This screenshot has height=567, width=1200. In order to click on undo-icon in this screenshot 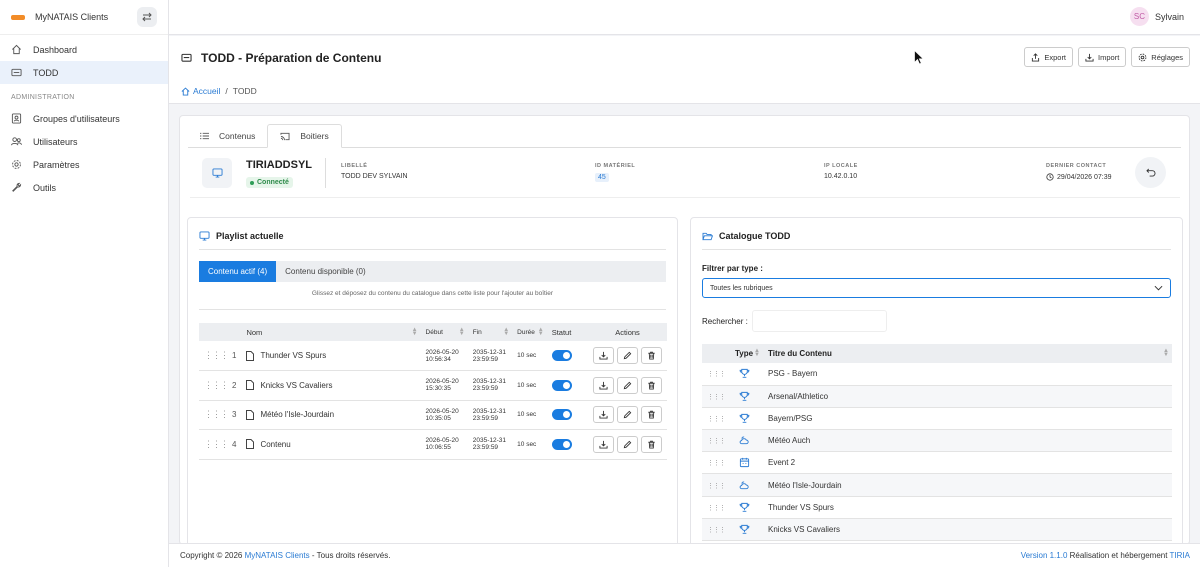, I will do `click(1150, 172)`.